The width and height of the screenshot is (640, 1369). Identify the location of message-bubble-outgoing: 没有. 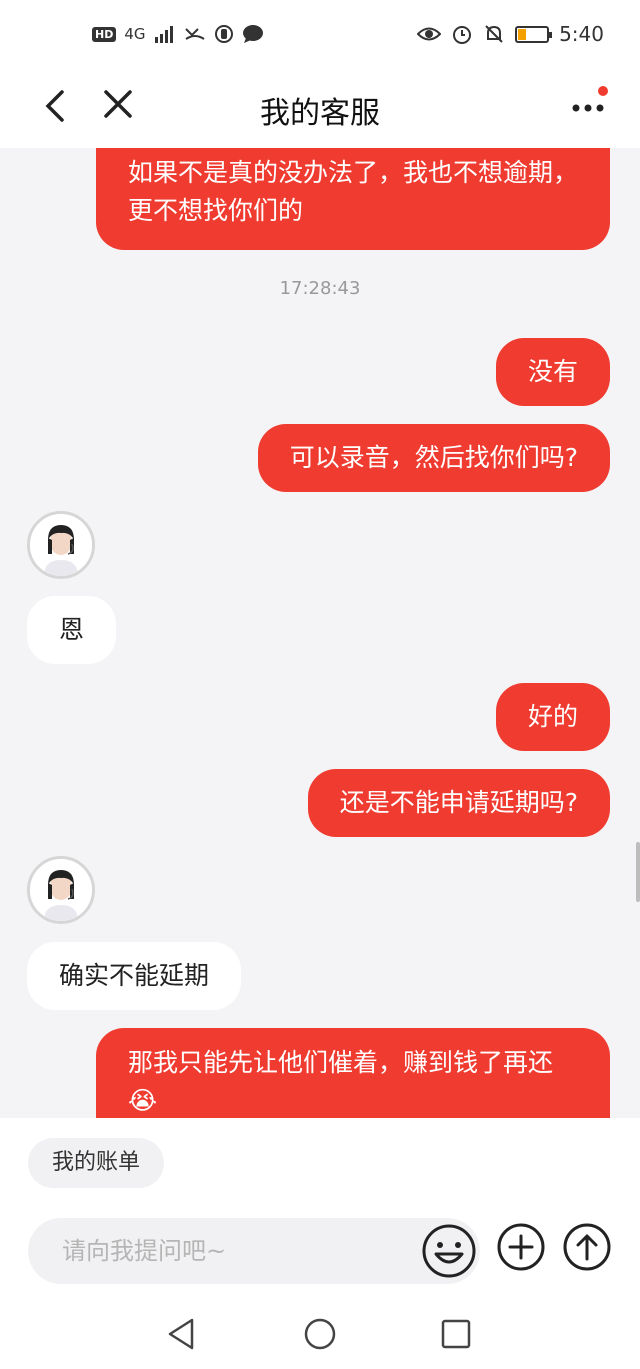
(552, 372).